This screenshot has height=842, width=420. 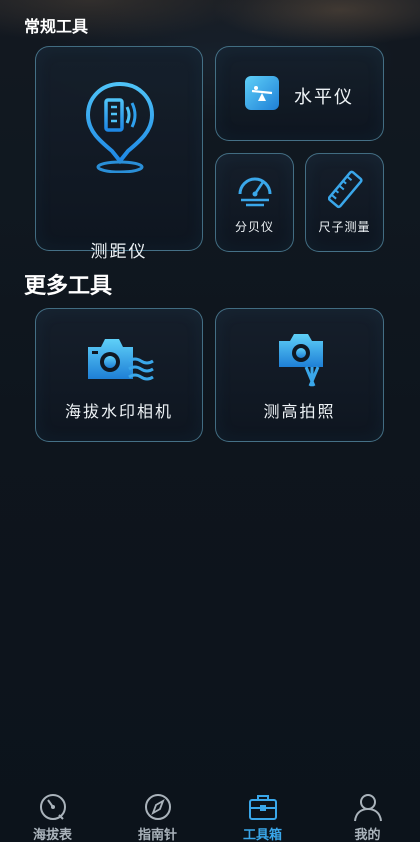 What do you see at coordinates (68, 286) in the screenshot?
I see `section-title-more-tools: 更多工具` at bounding box center [68, 286].